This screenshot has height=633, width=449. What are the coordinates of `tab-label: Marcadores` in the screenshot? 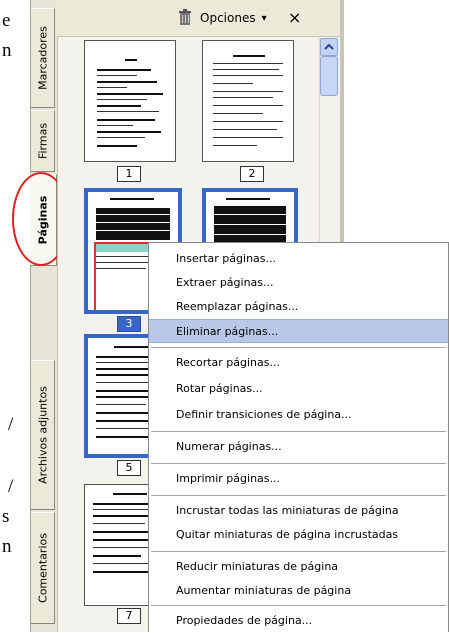 It's located at (42, 58).